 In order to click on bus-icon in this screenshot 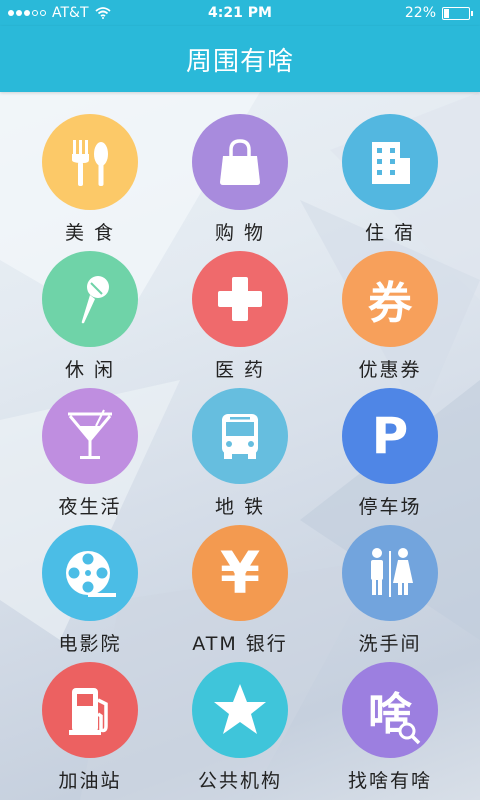, I will do `click(240, 436)`.